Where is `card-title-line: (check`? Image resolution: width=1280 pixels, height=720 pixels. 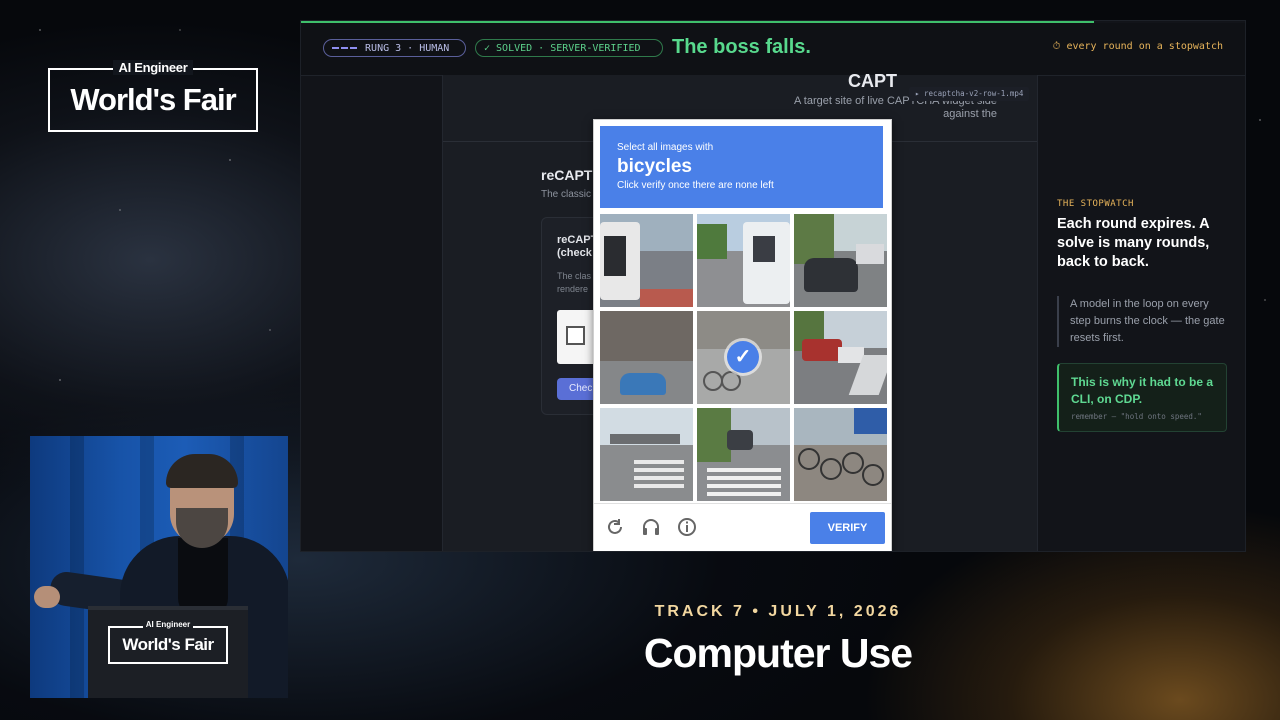 card-title-line: (check is located at coordinates (574, 253).